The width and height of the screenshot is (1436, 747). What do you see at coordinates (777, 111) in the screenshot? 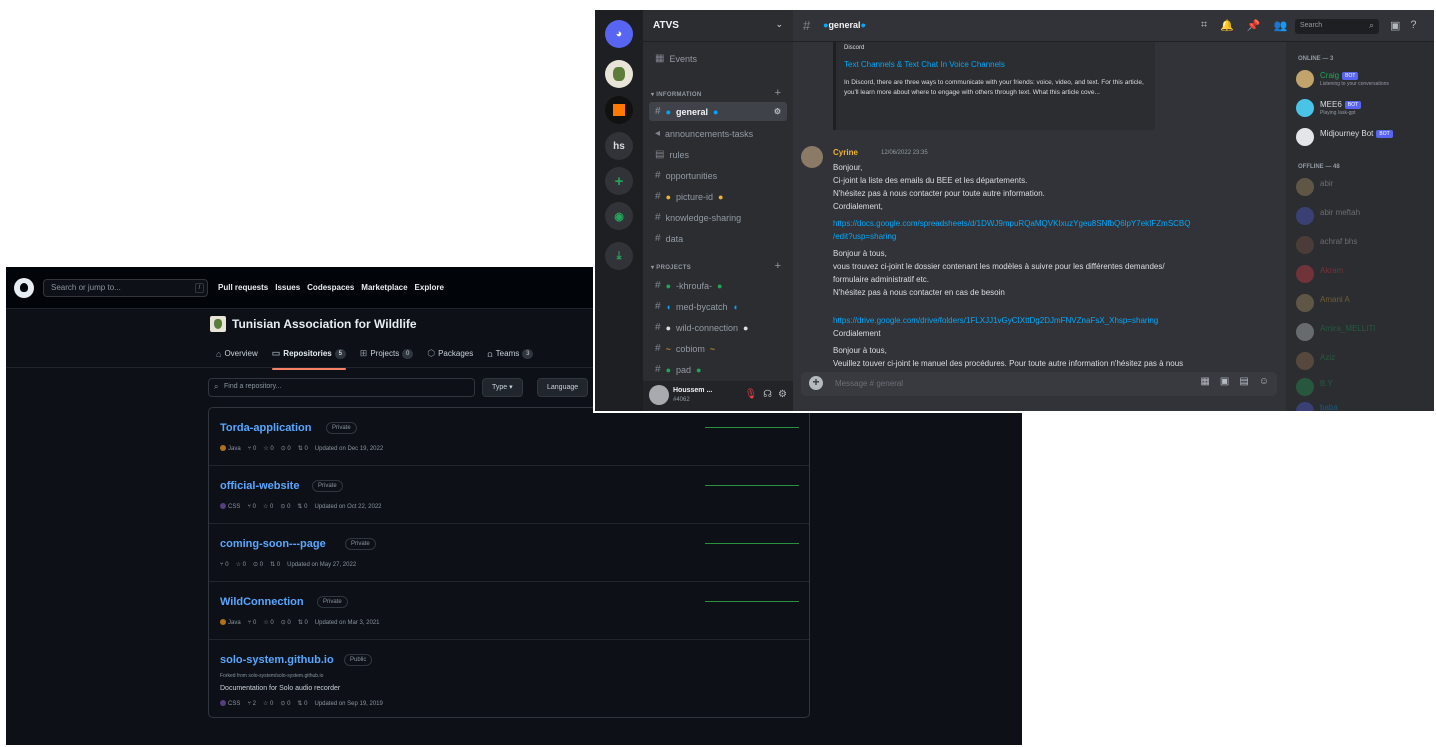
I see `gear-icon: ⚙` at bounding box center [777, 111].